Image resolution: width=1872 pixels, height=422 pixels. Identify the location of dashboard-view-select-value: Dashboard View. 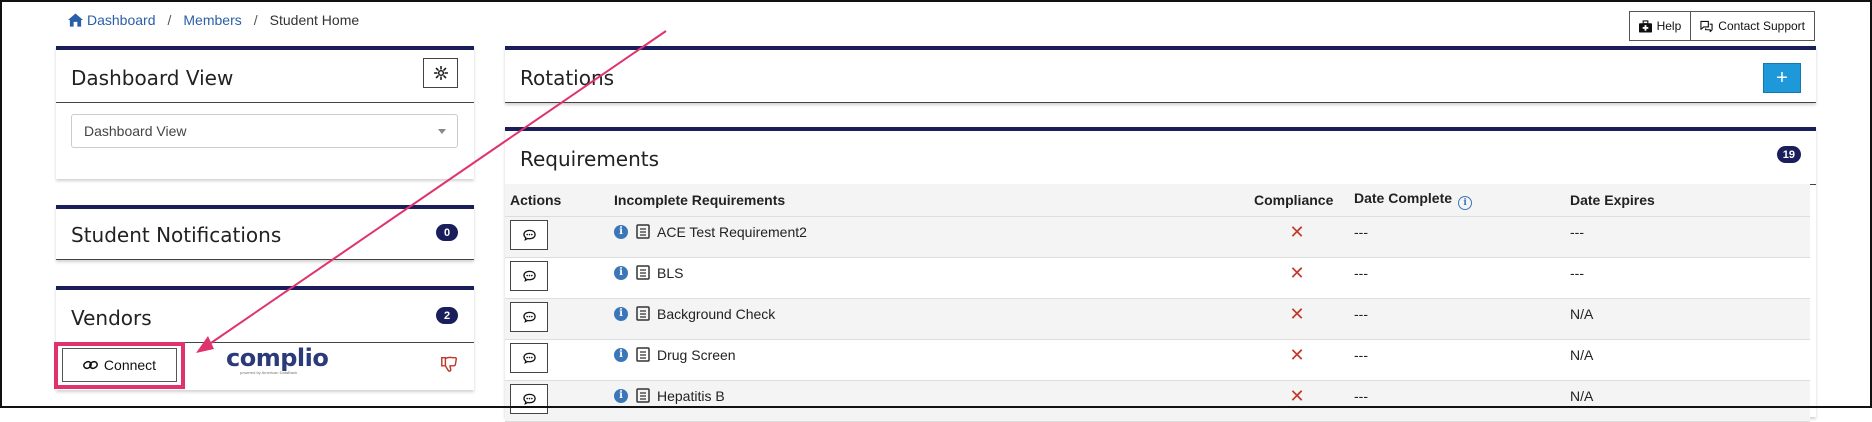
(135, 131).